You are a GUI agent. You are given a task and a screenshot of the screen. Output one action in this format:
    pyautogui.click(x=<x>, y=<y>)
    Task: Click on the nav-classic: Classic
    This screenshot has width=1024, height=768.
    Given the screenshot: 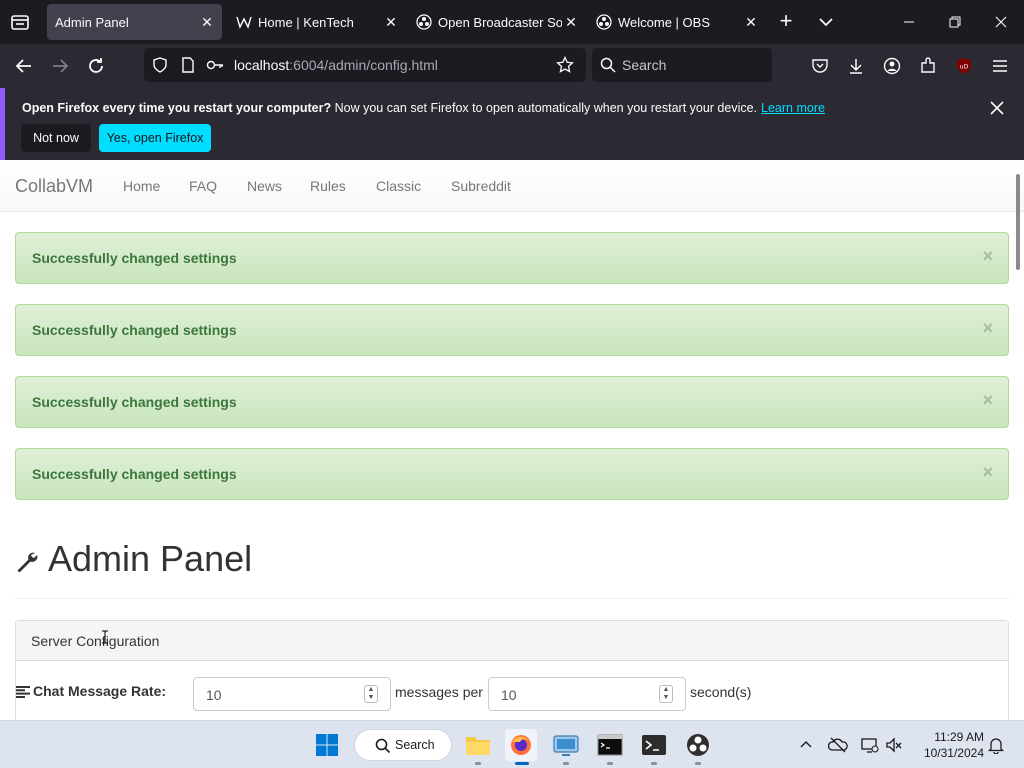 What is the action you would take?
    pyautogui.click(x=398, y=186)
    